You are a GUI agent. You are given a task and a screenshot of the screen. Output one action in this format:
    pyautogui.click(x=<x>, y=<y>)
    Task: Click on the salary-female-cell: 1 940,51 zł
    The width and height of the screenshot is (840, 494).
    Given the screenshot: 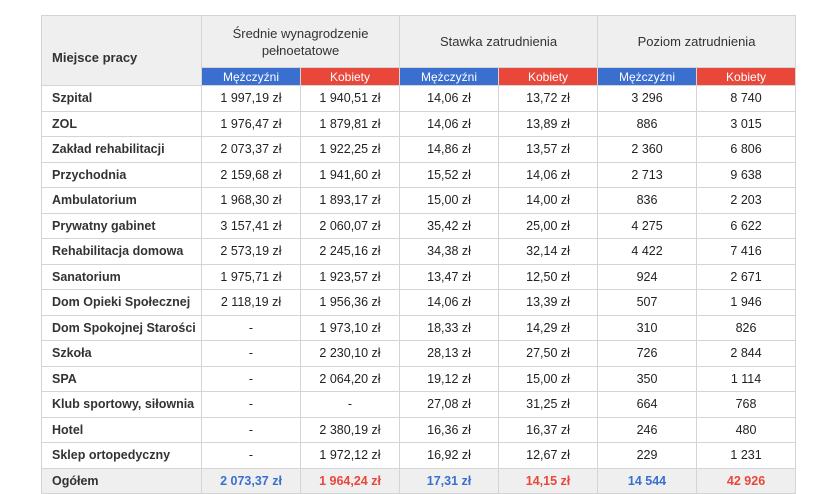 What is the action you would take?
    pyautogui.click(x=350, y=98)
    